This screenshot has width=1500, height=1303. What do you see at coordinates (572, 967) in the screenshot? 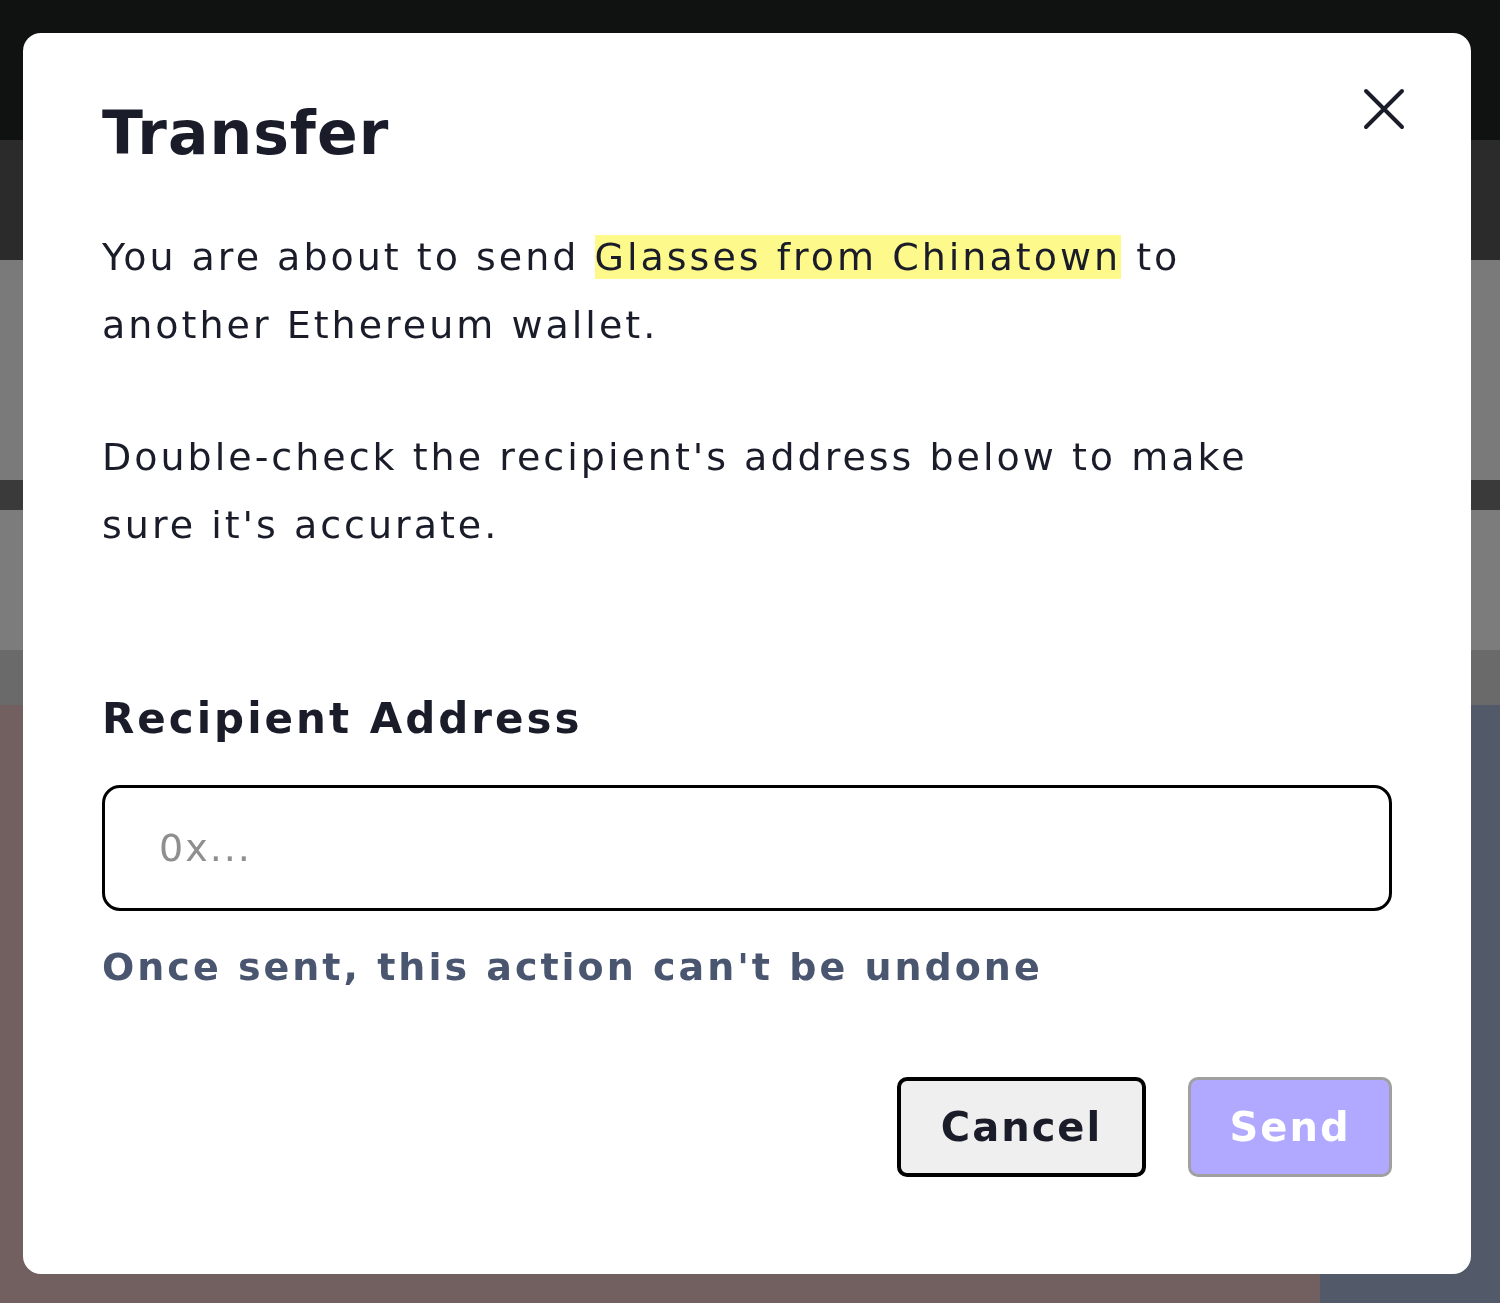
I see `hint-text: Once sent, this action can't be undone` at bounding box center [572, 967].